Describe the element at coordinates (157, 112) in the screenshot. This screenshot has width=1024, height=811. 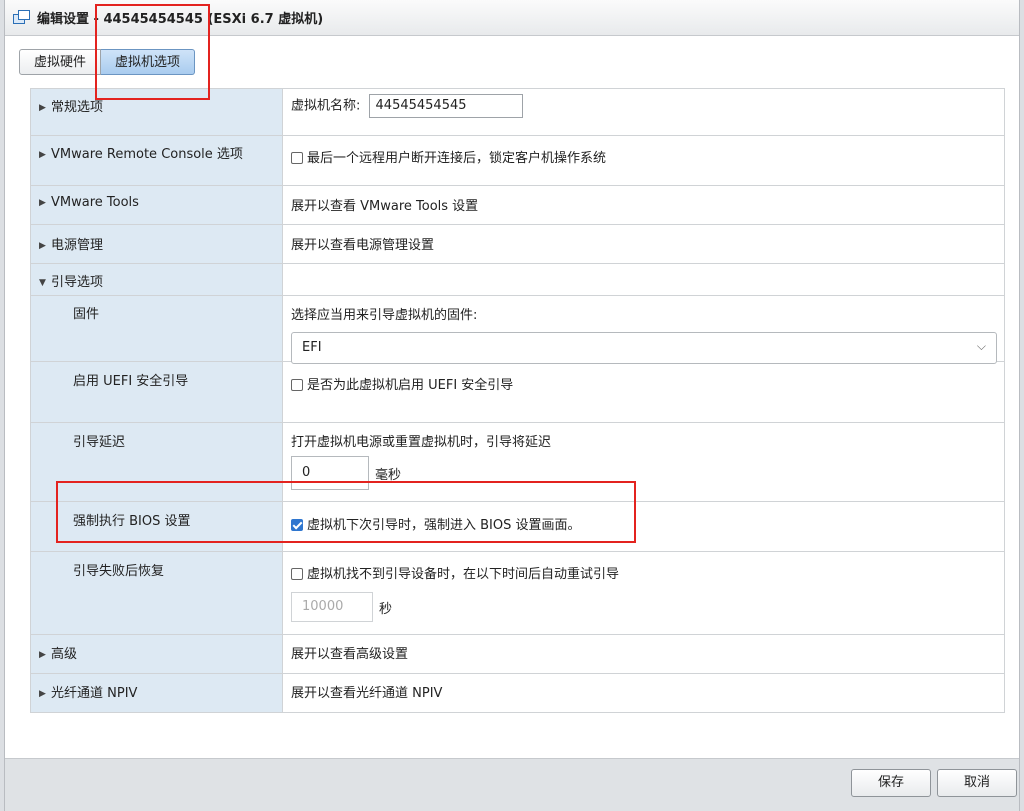
I see `row-general-header: ▶ 常规选项` at that location.